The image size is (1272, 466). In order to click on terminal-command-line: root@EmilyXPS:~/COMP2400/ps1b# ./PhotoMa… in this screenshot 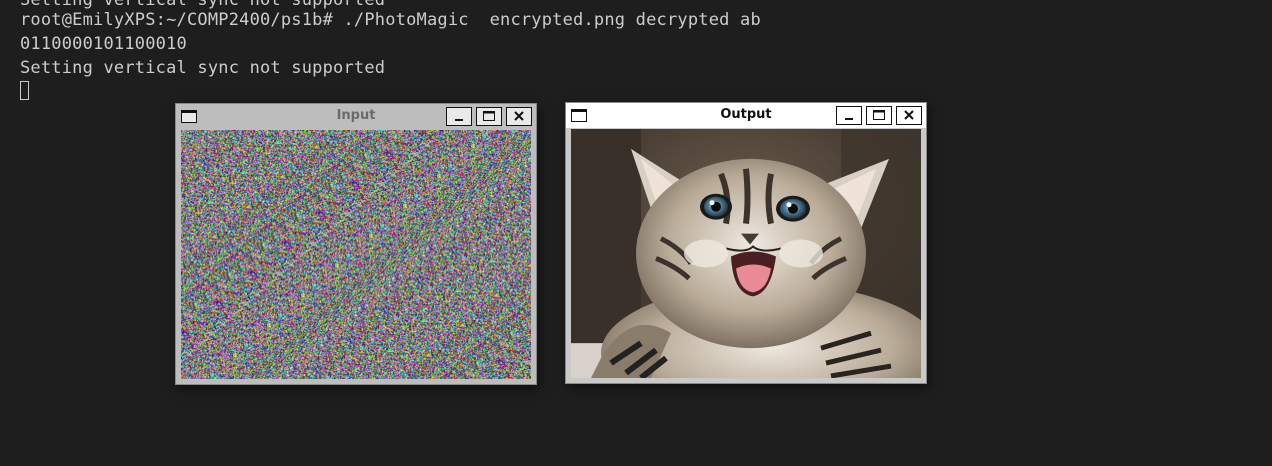, I will do `click(390, 20)`.